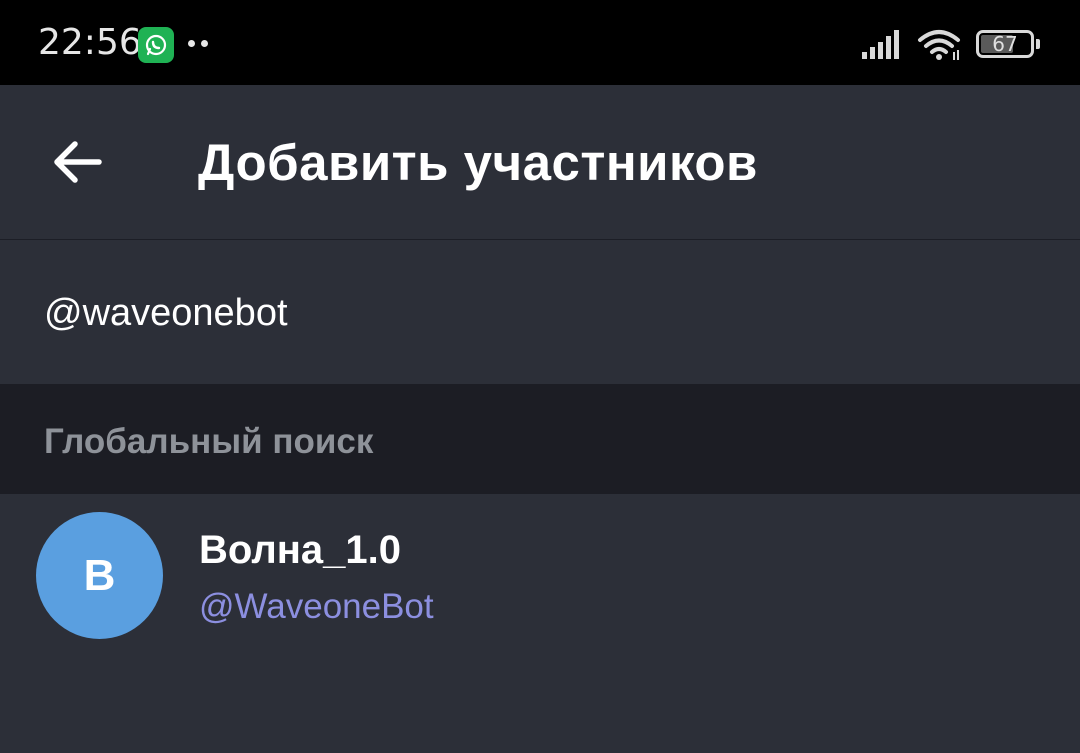  I want to click on result-username: @WaveoneBot, so click(316, 606).